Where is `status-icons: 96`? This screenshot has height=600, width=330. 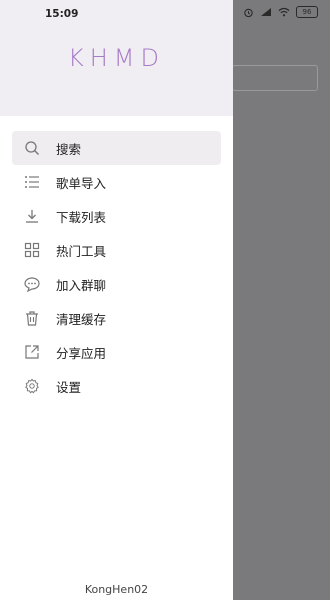 status-icons: 96 is located at coordinates (280, 12).